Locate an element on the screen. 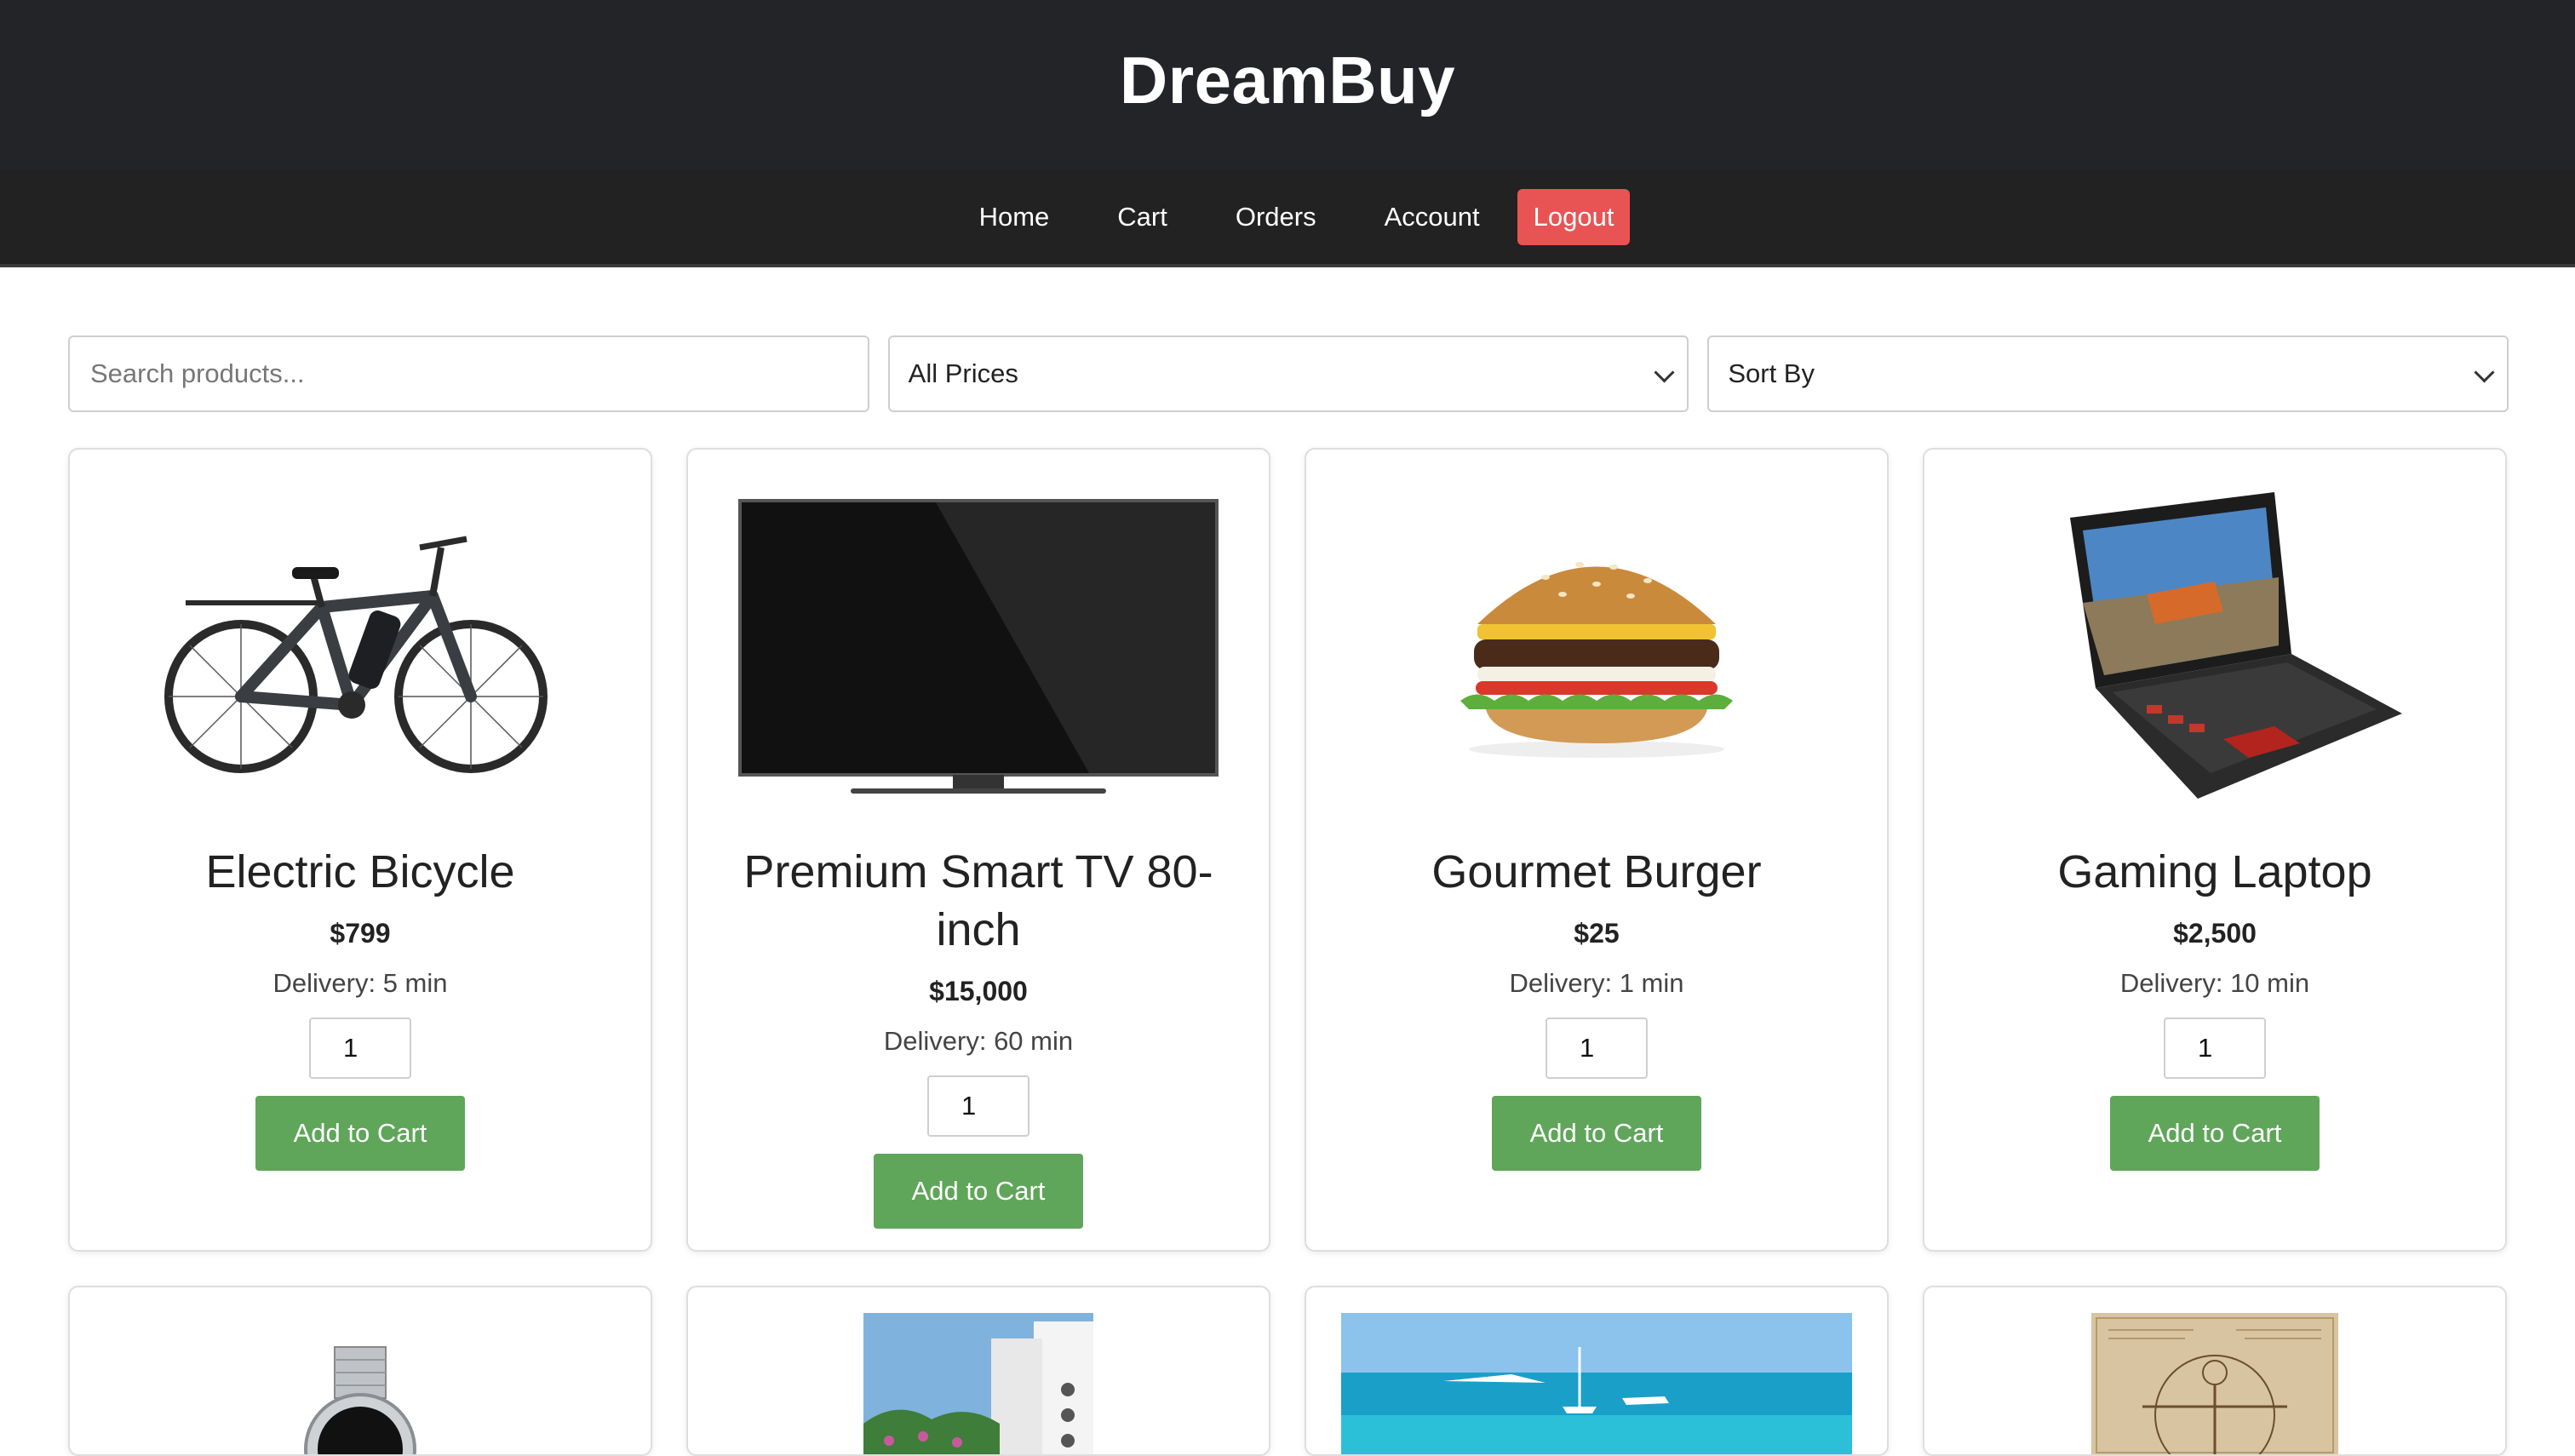 Image resolution: width=2575 pixels, height=1456 pixels. sort-value: Sort By is located at coordinates (1771, 373).